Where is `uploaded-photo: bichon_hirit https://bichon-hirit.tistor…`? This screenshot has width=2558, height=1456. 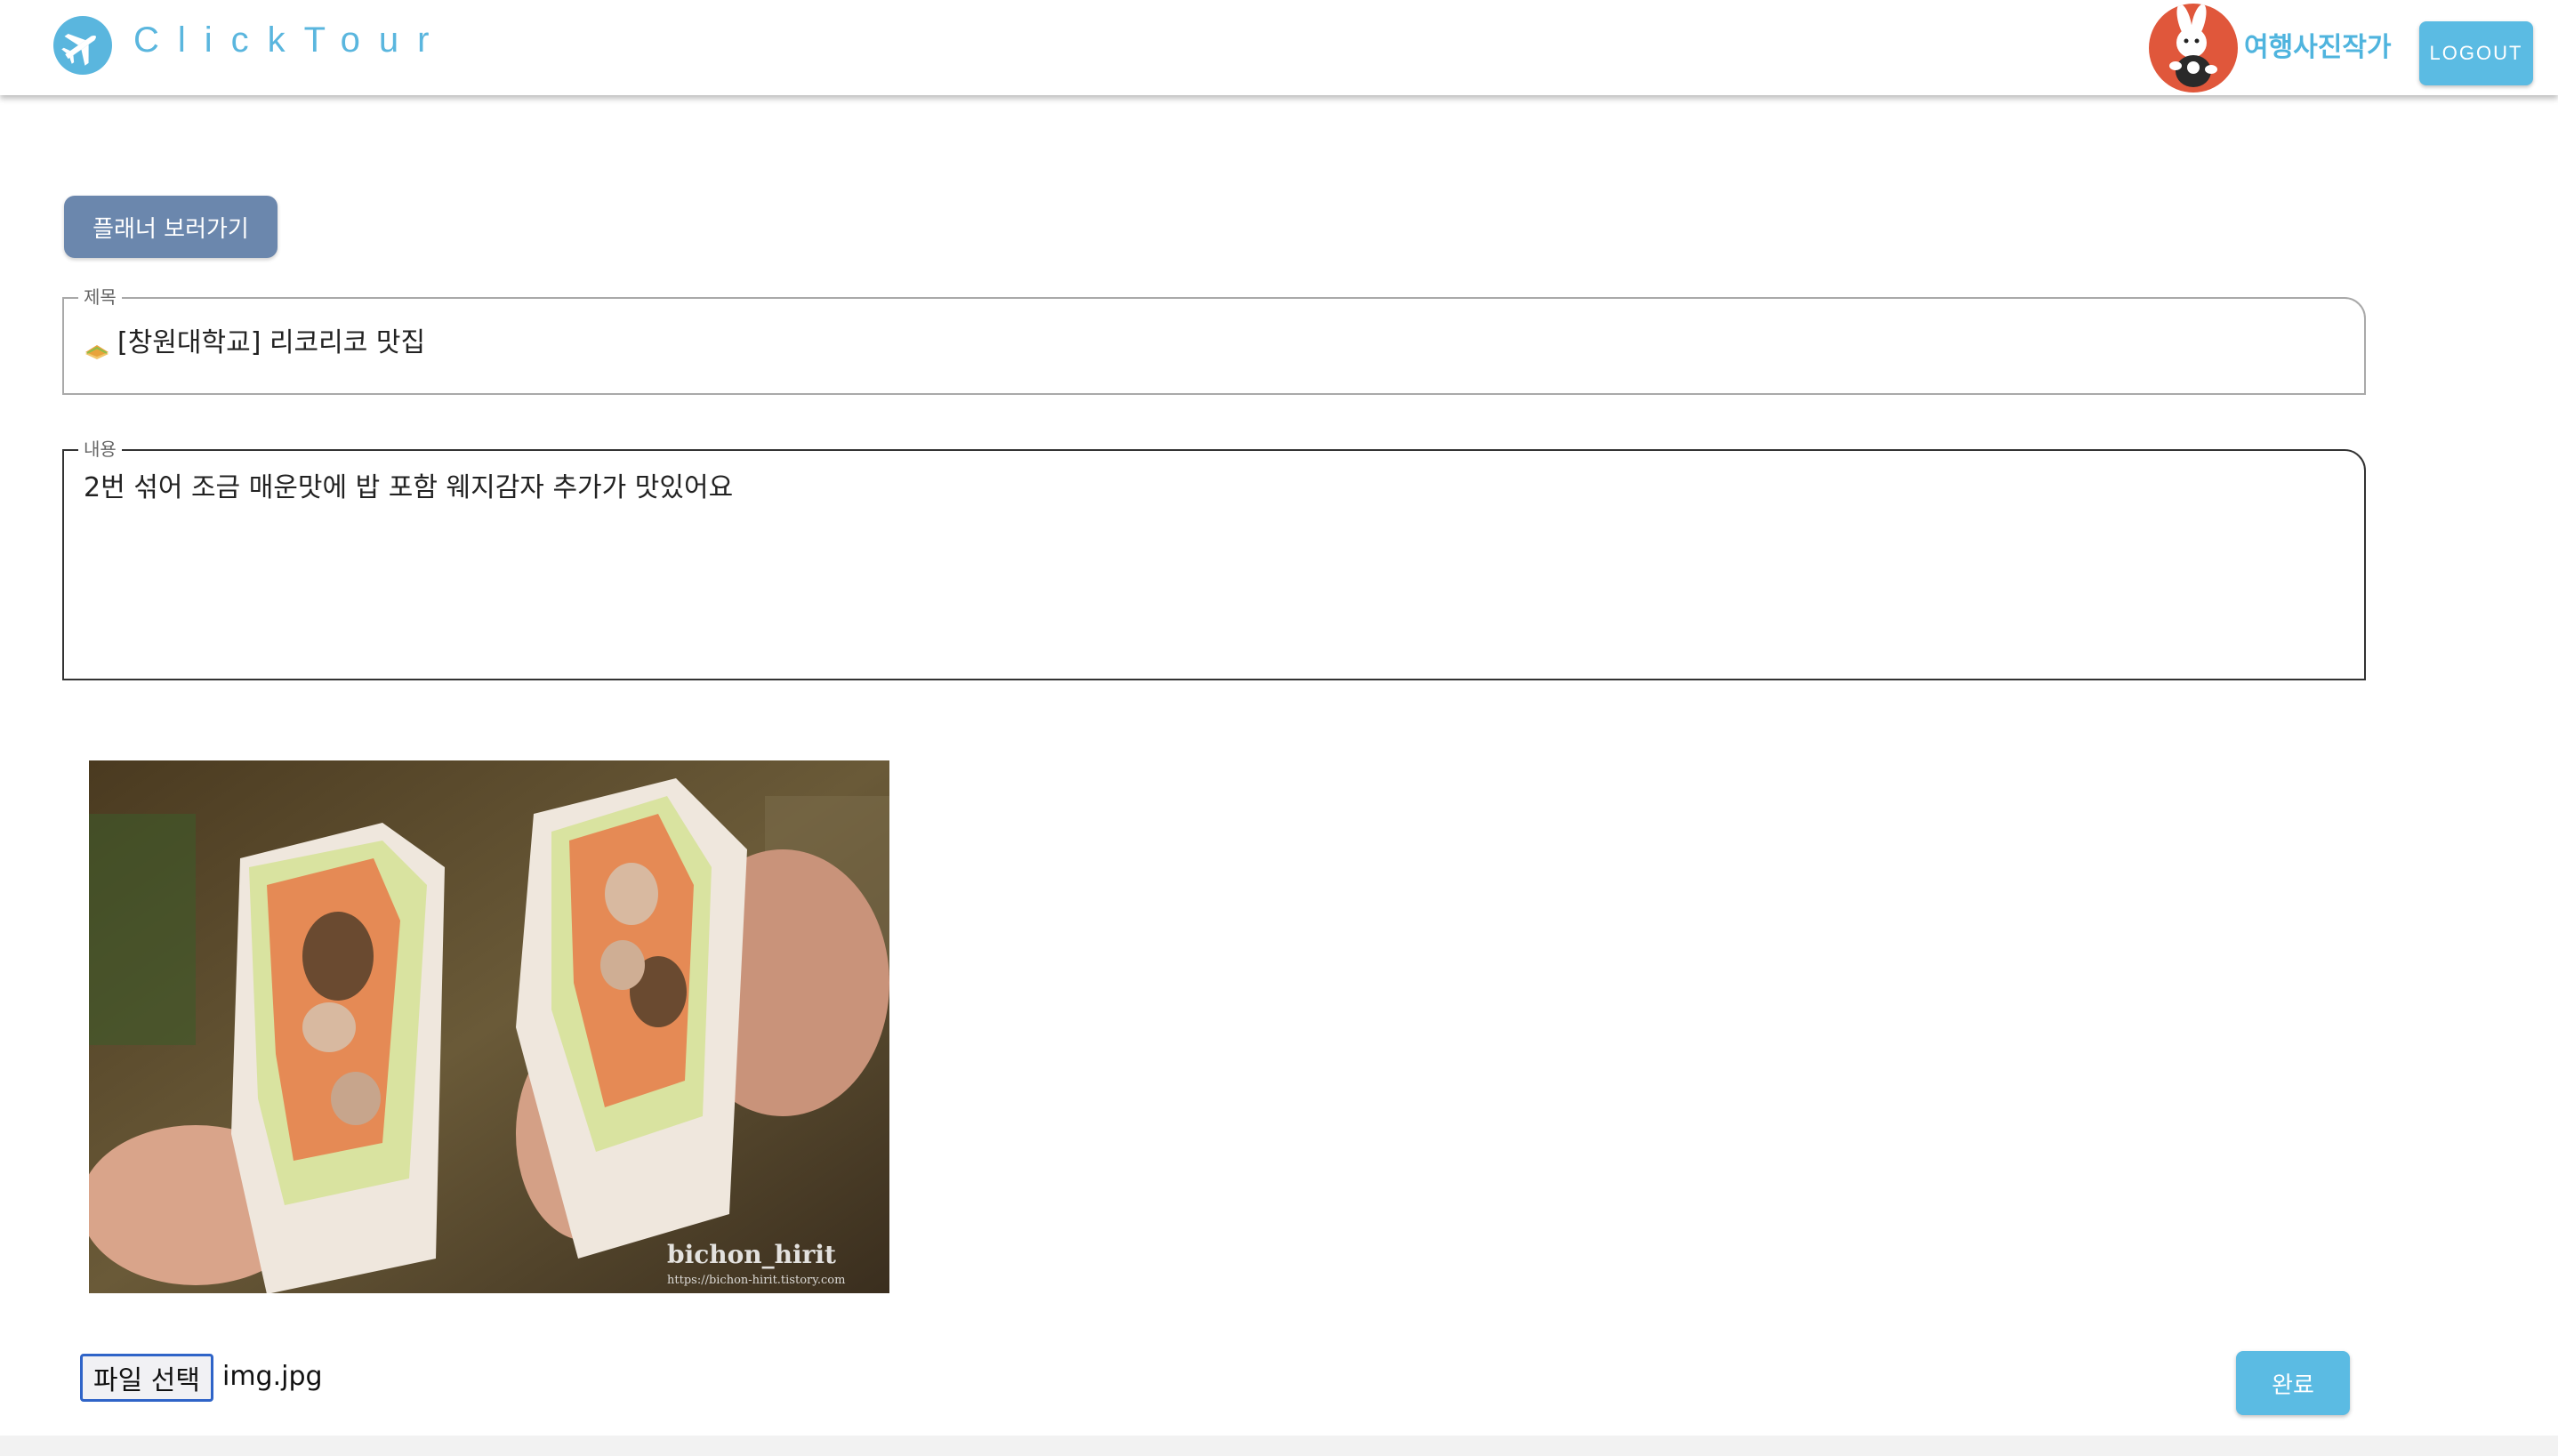 uploaded-photo: bichon_hirit https://bichon-hirit.tistor… is located at coordinates (489, 1026).